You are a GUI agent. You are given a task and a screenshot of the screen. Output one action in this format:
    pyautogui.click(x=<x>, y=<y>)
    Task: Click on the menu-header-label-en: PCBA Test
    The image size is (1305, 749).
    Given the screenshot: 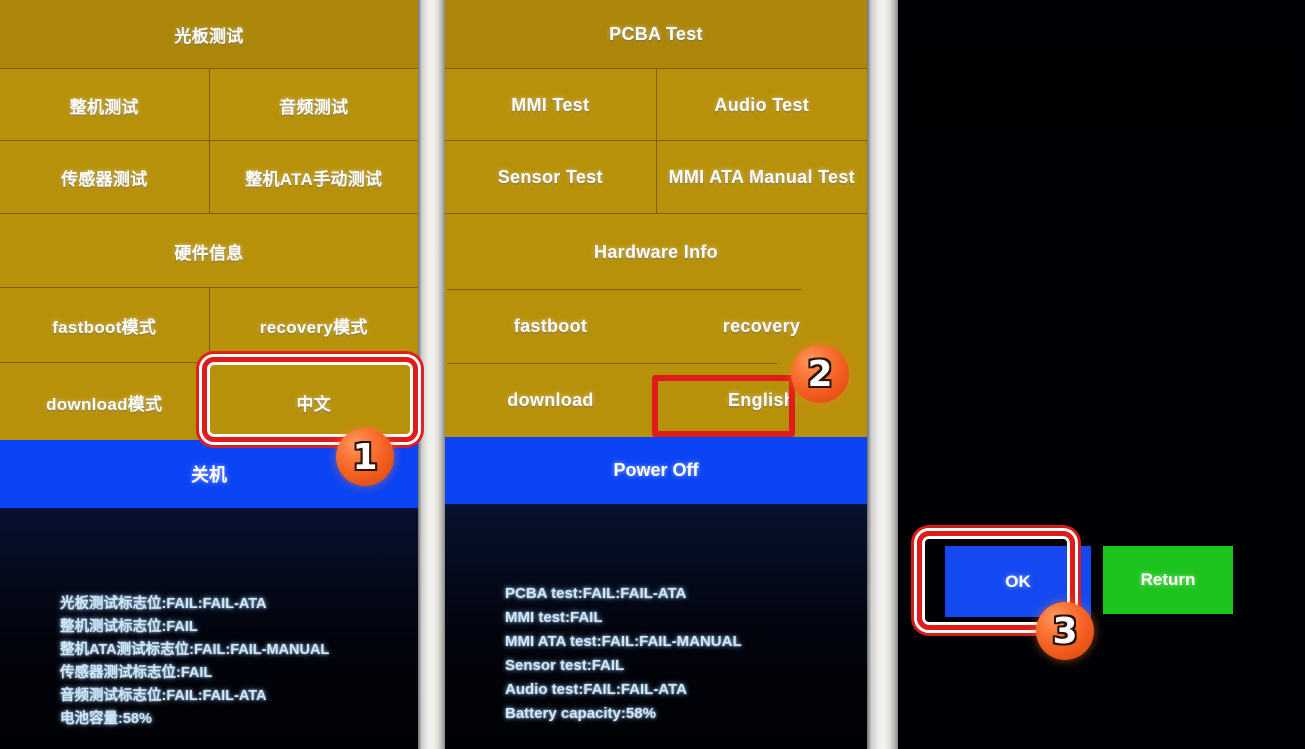 What is the action you would take?
    pyautogui.click(x=656, y=33)
    